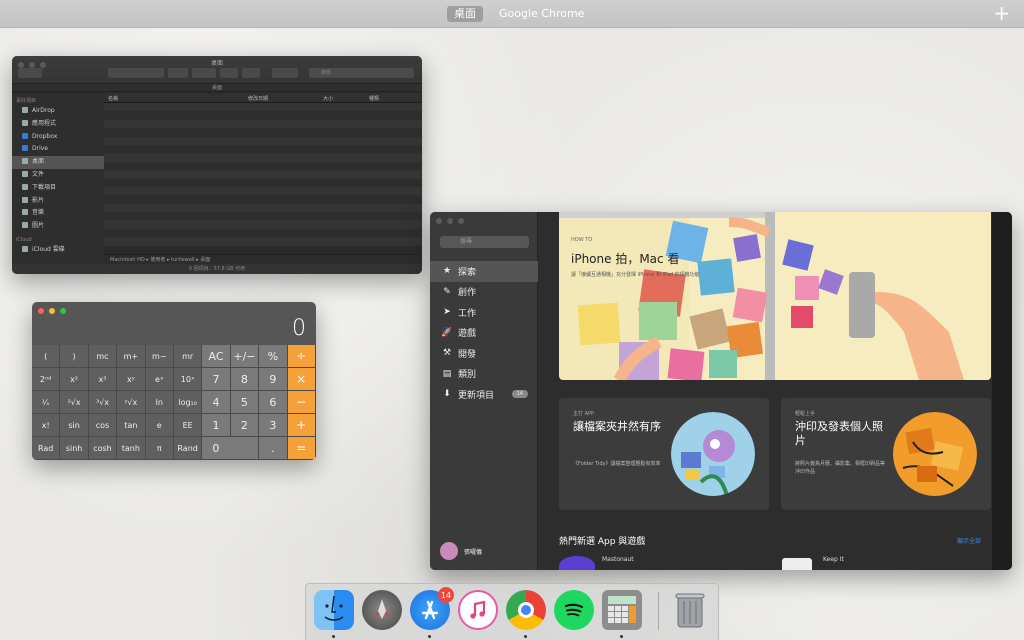 Image resolution: width=1024 pixels, height=640 pixels. Describe the element at coordinates (690, 610) in the screenshot. I see `trash-icon` at that location.